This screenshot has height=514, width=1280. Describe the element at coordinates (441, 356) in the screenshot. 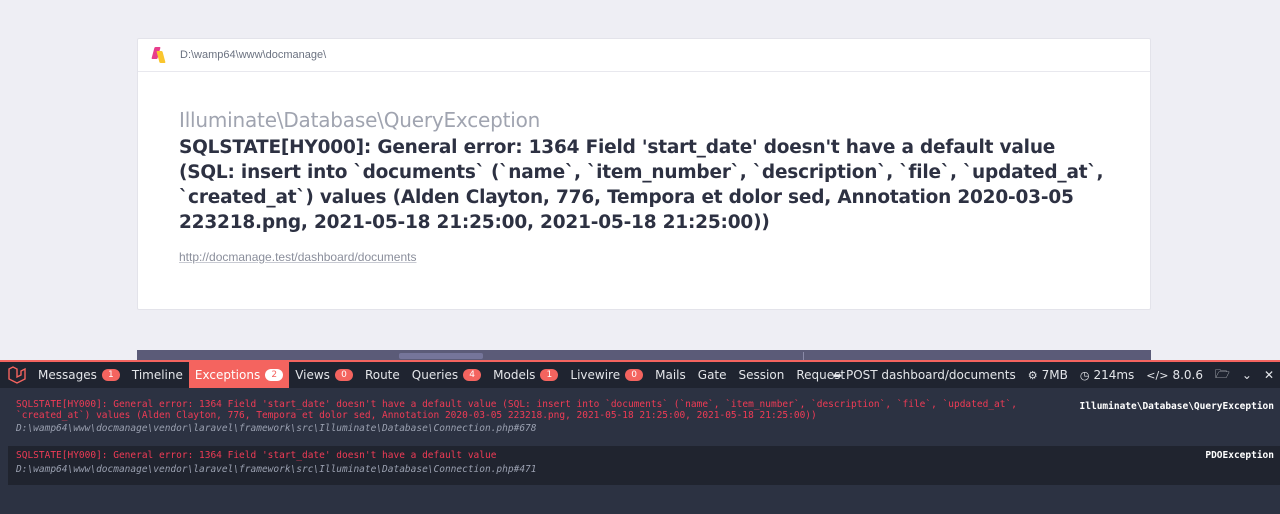

I see `scroll-thumb` at that location.